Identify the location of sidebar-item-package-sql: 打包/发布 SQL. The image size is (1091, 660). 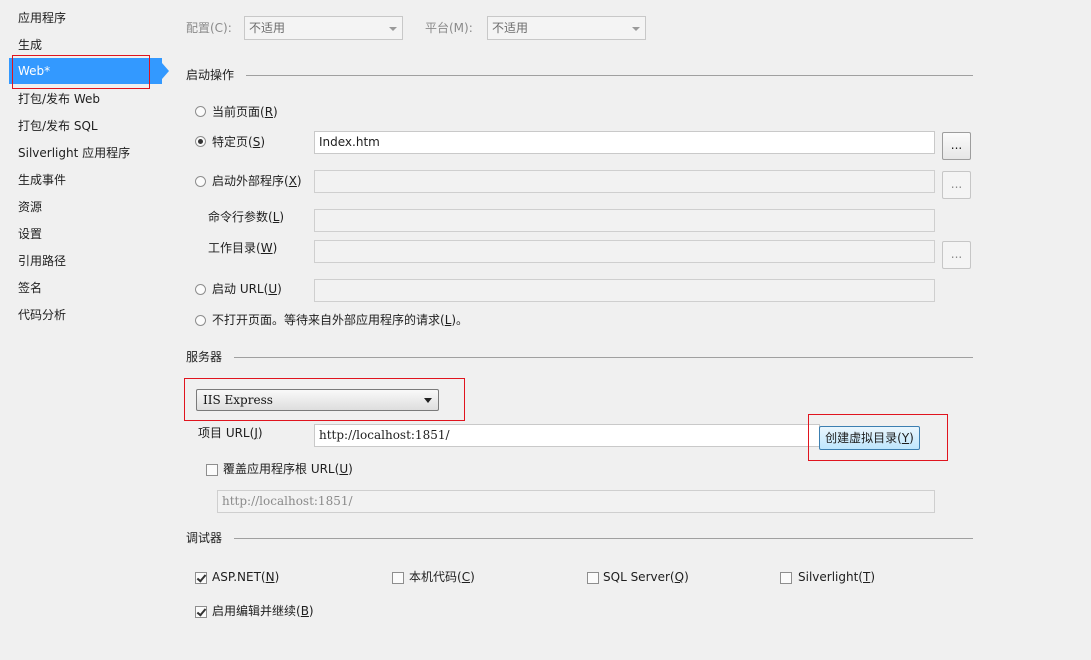
(58, 126).